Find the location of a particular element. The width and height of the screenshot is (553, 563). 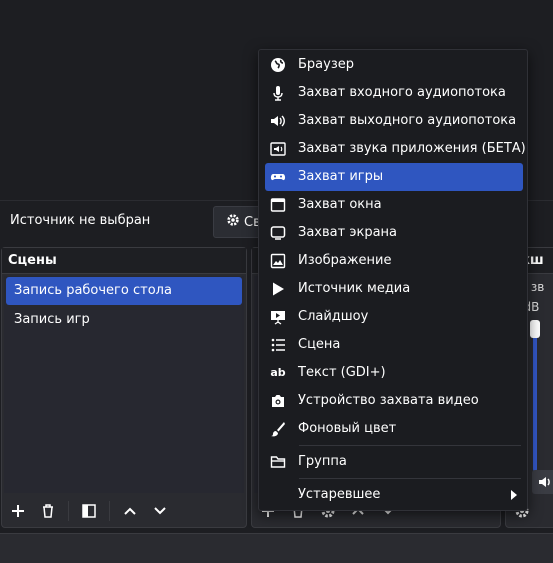

microphone-icon is located at coordinates (278, 93).